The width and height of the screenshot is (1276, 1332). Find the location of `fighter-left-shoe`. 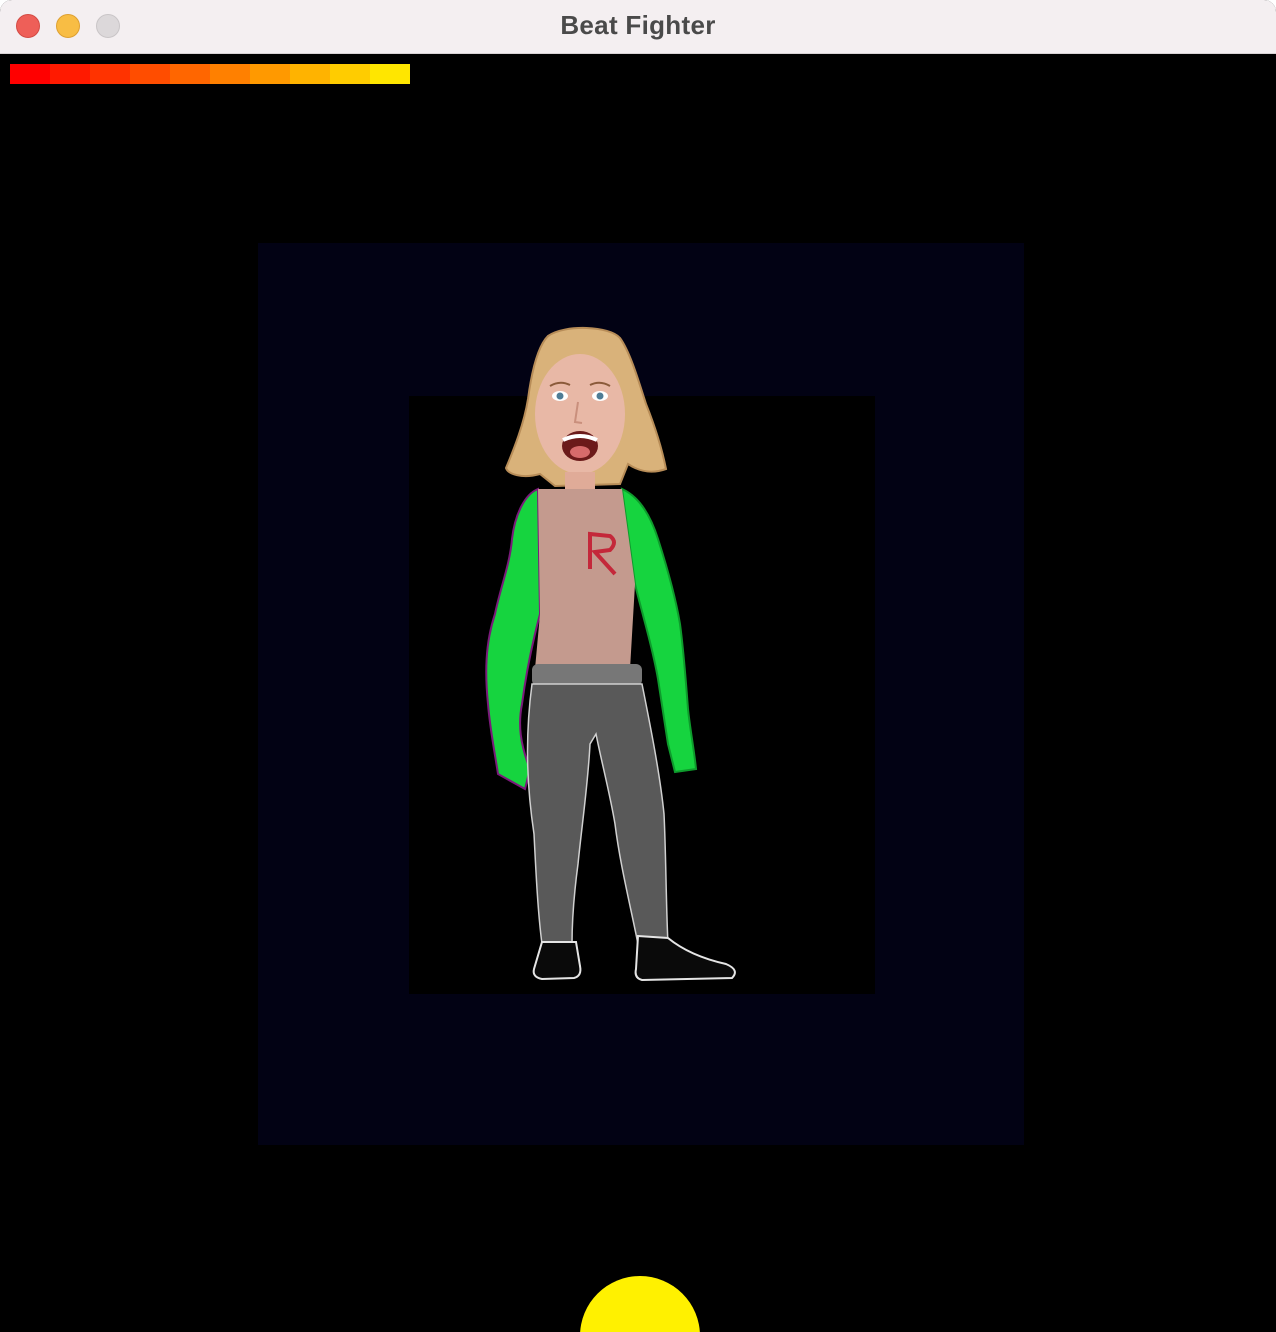

fighter-left-shoe is located at coordinates (557, 961).